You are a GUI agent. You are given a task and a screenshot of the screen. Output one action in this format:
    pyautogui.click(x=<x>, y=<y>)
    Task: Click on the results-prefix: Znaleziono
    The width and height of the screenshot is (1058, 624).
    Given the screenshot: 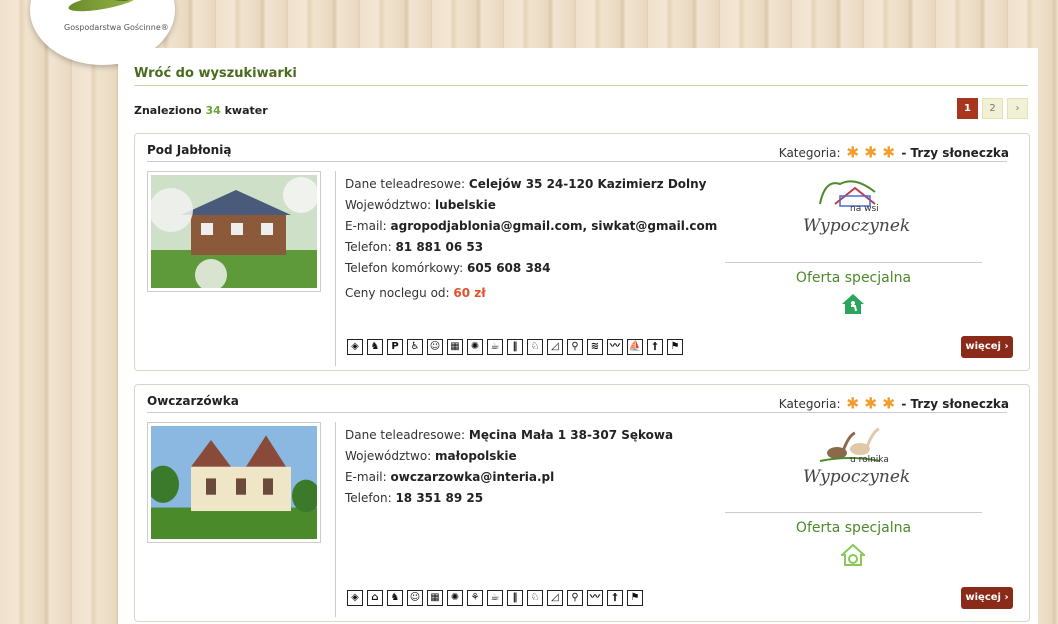 What is the action you would take?
    pyautogui.click(x=168, y=110)
    